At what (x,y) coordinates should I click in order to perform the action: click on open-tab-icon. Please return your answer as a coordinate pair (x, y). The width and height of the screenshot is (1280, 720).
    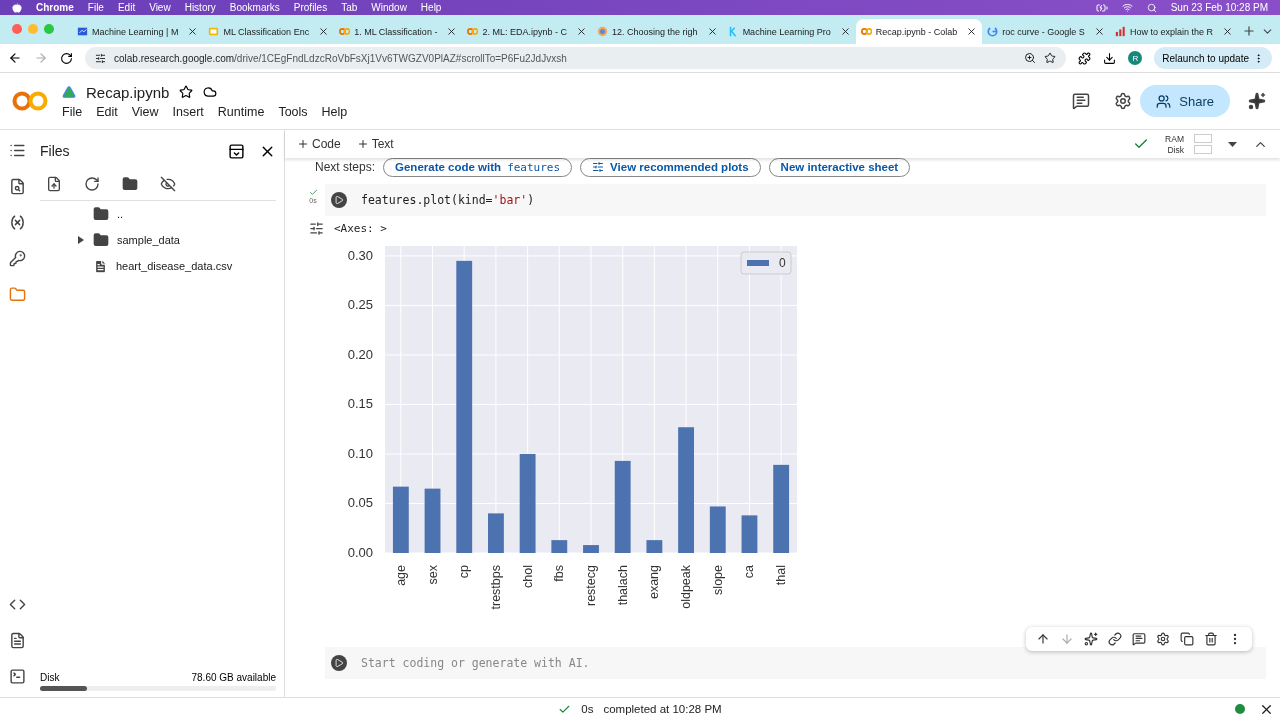
    Looking at the image, I should click on (236, 151).